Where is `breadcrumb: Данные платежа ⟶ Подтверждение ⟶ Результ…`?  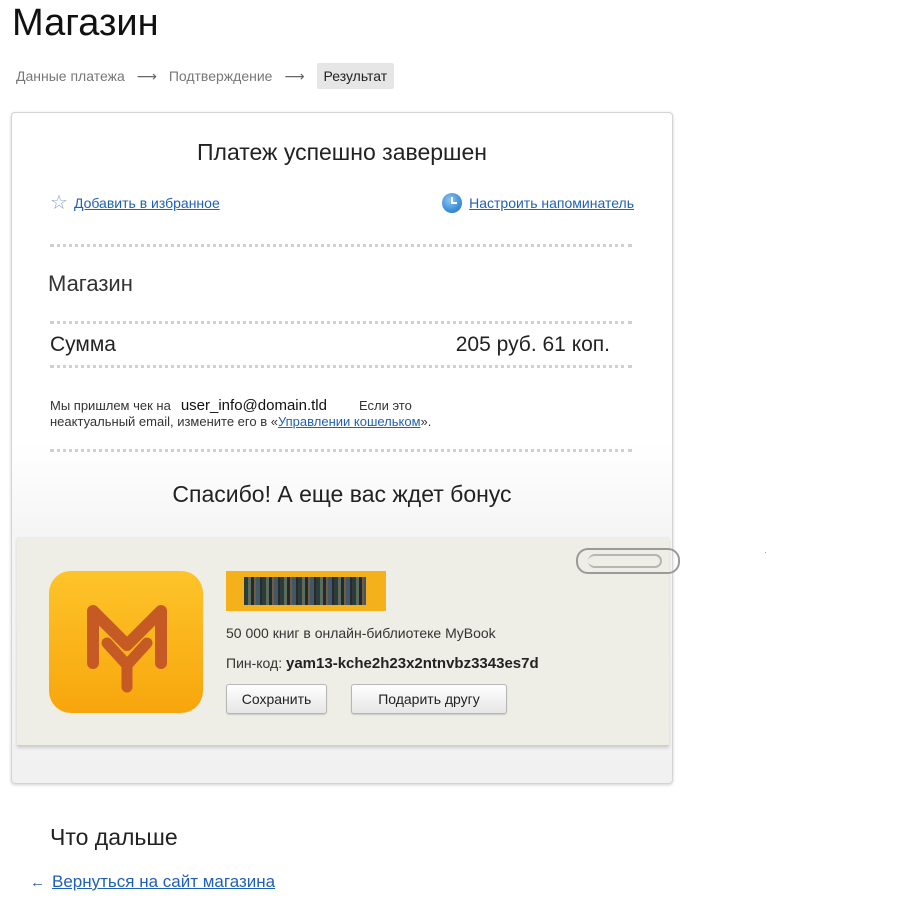
breadcrumb: Данные платежа ⟶ Подтверждение ⟶ Результ… is located at coordinates (205, 76).